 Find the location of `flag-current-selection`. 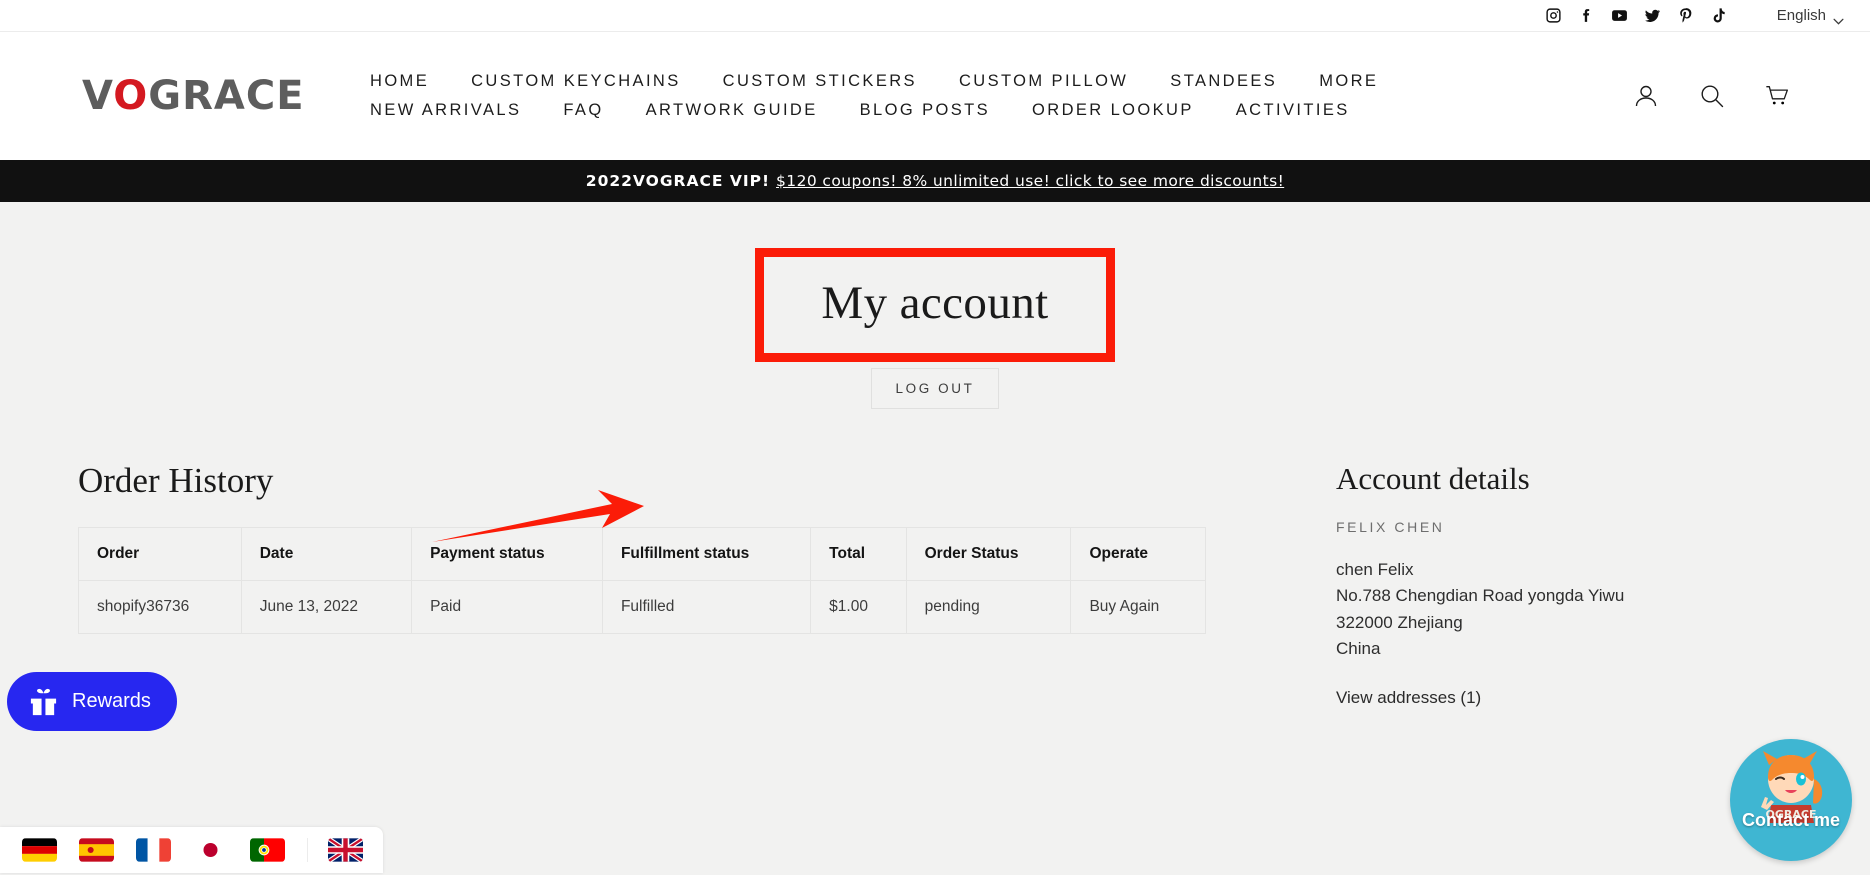

flag-current-selection is located at coordinates (345, 850).